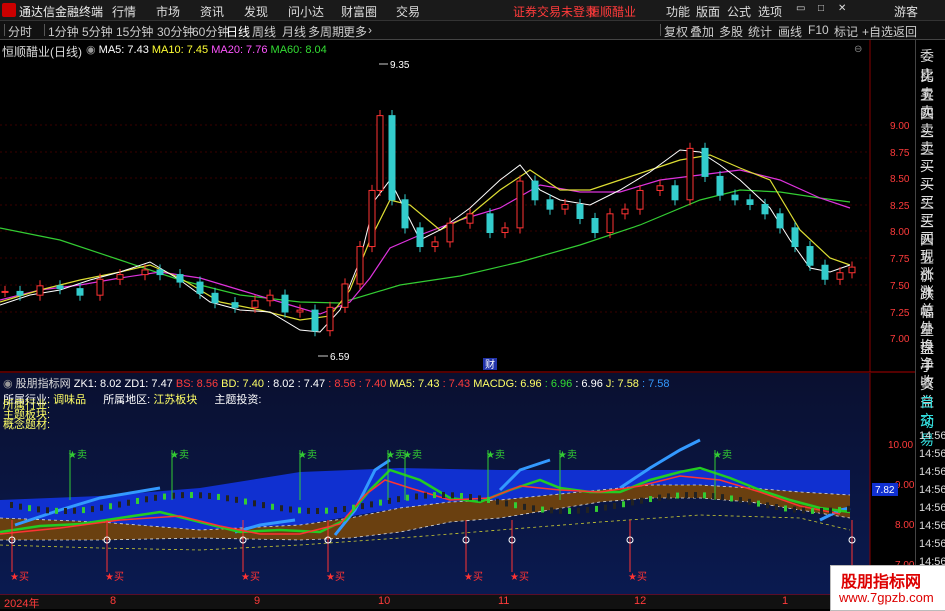 The height and width of the screenshot is (611, 945). I want to click on chevron-right-icon: ›, so click(370, 30).